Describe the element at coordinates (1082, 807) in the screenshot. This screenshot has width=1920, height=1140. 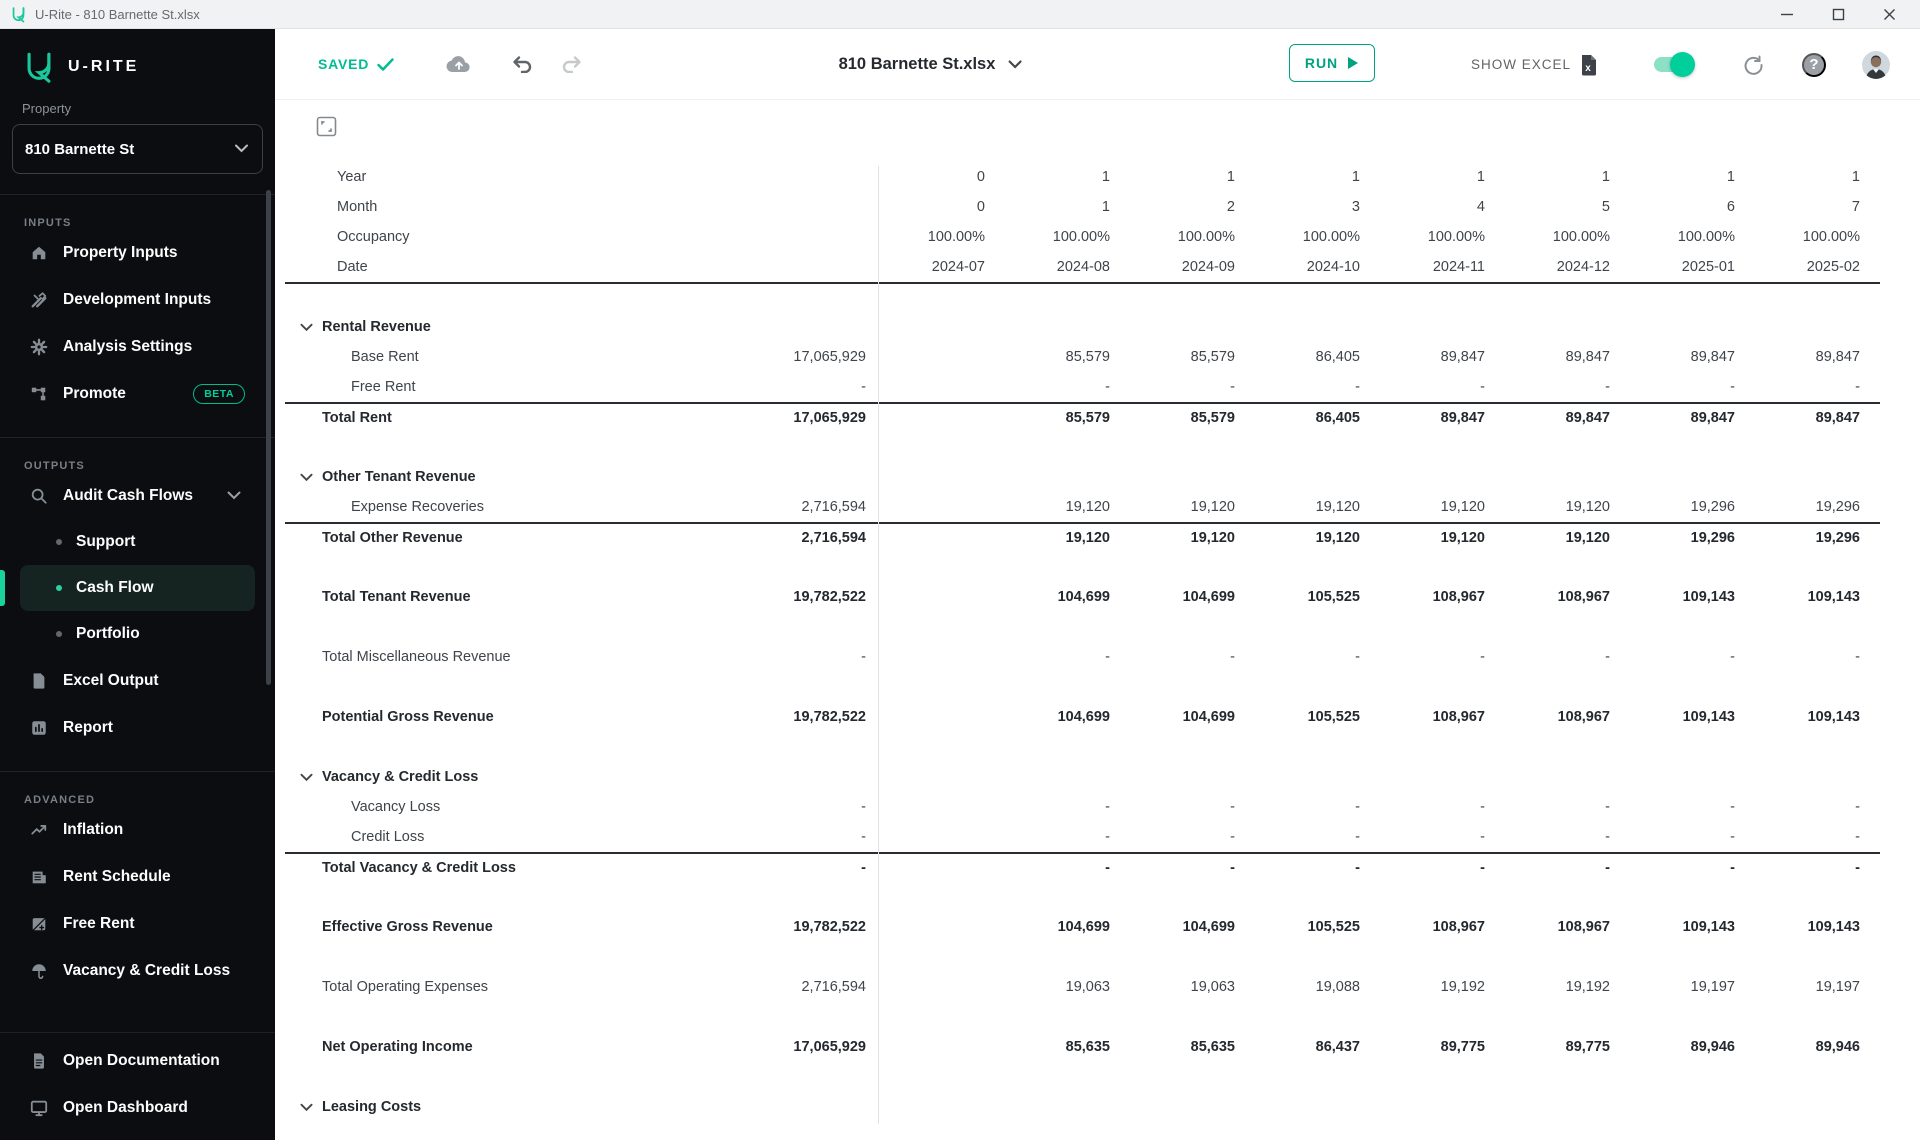
I see `table-row: Vacancy Loss - - - - - - - -` at that location.